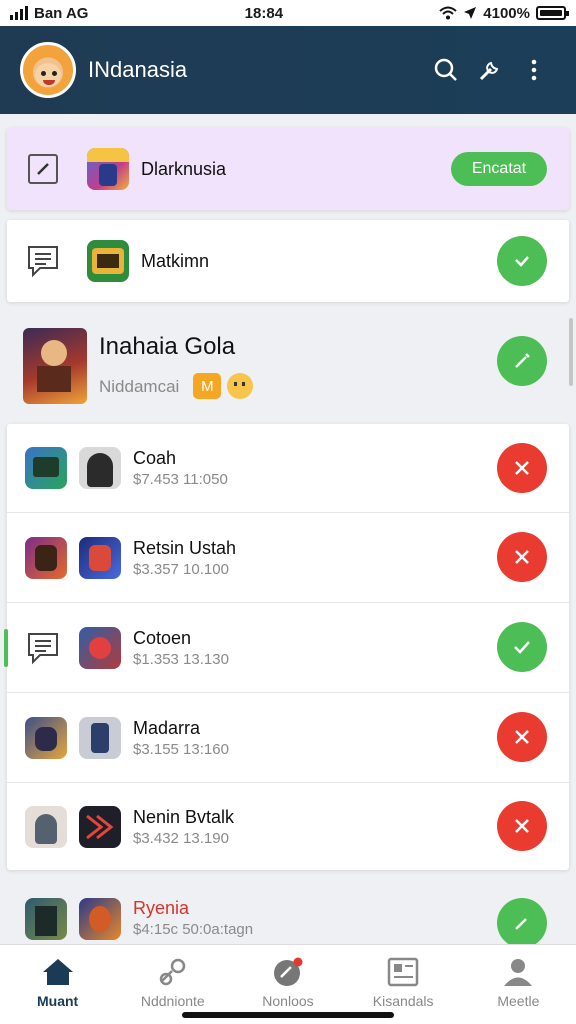  Describe the element at coordinates (288, 1015) in the screenshot. I see `home-indicator` at that location.